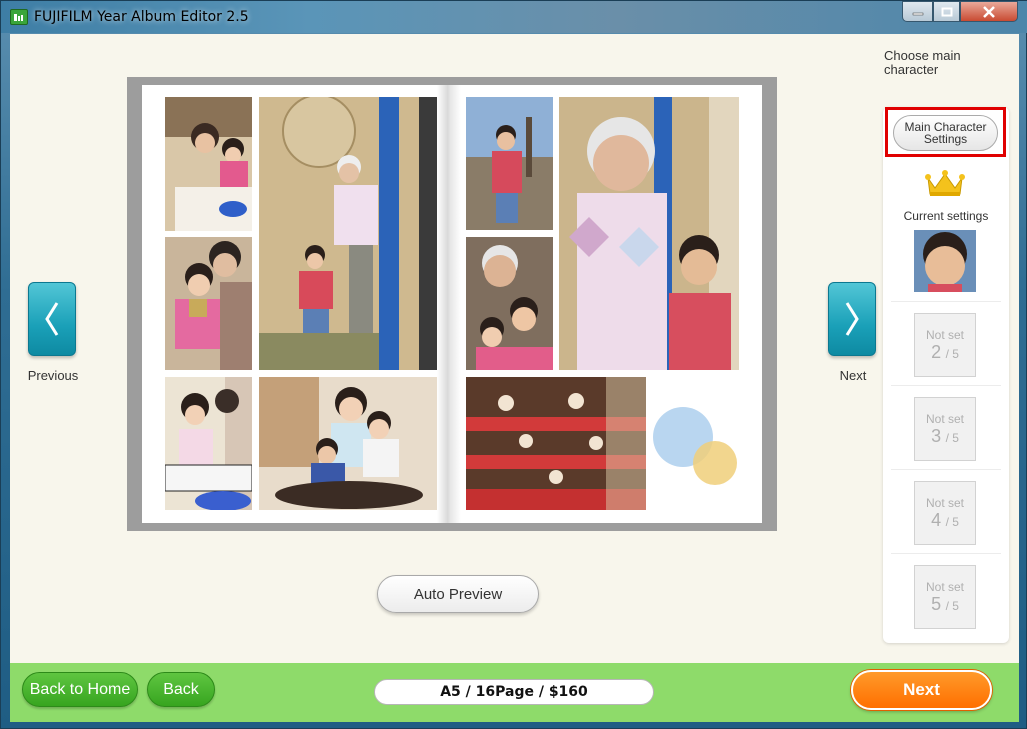 The image size is (1027, 729). What do you see at coordinates (19, 17) in the screenshot?
I see `app-icon` at bounding box center [19, 17].